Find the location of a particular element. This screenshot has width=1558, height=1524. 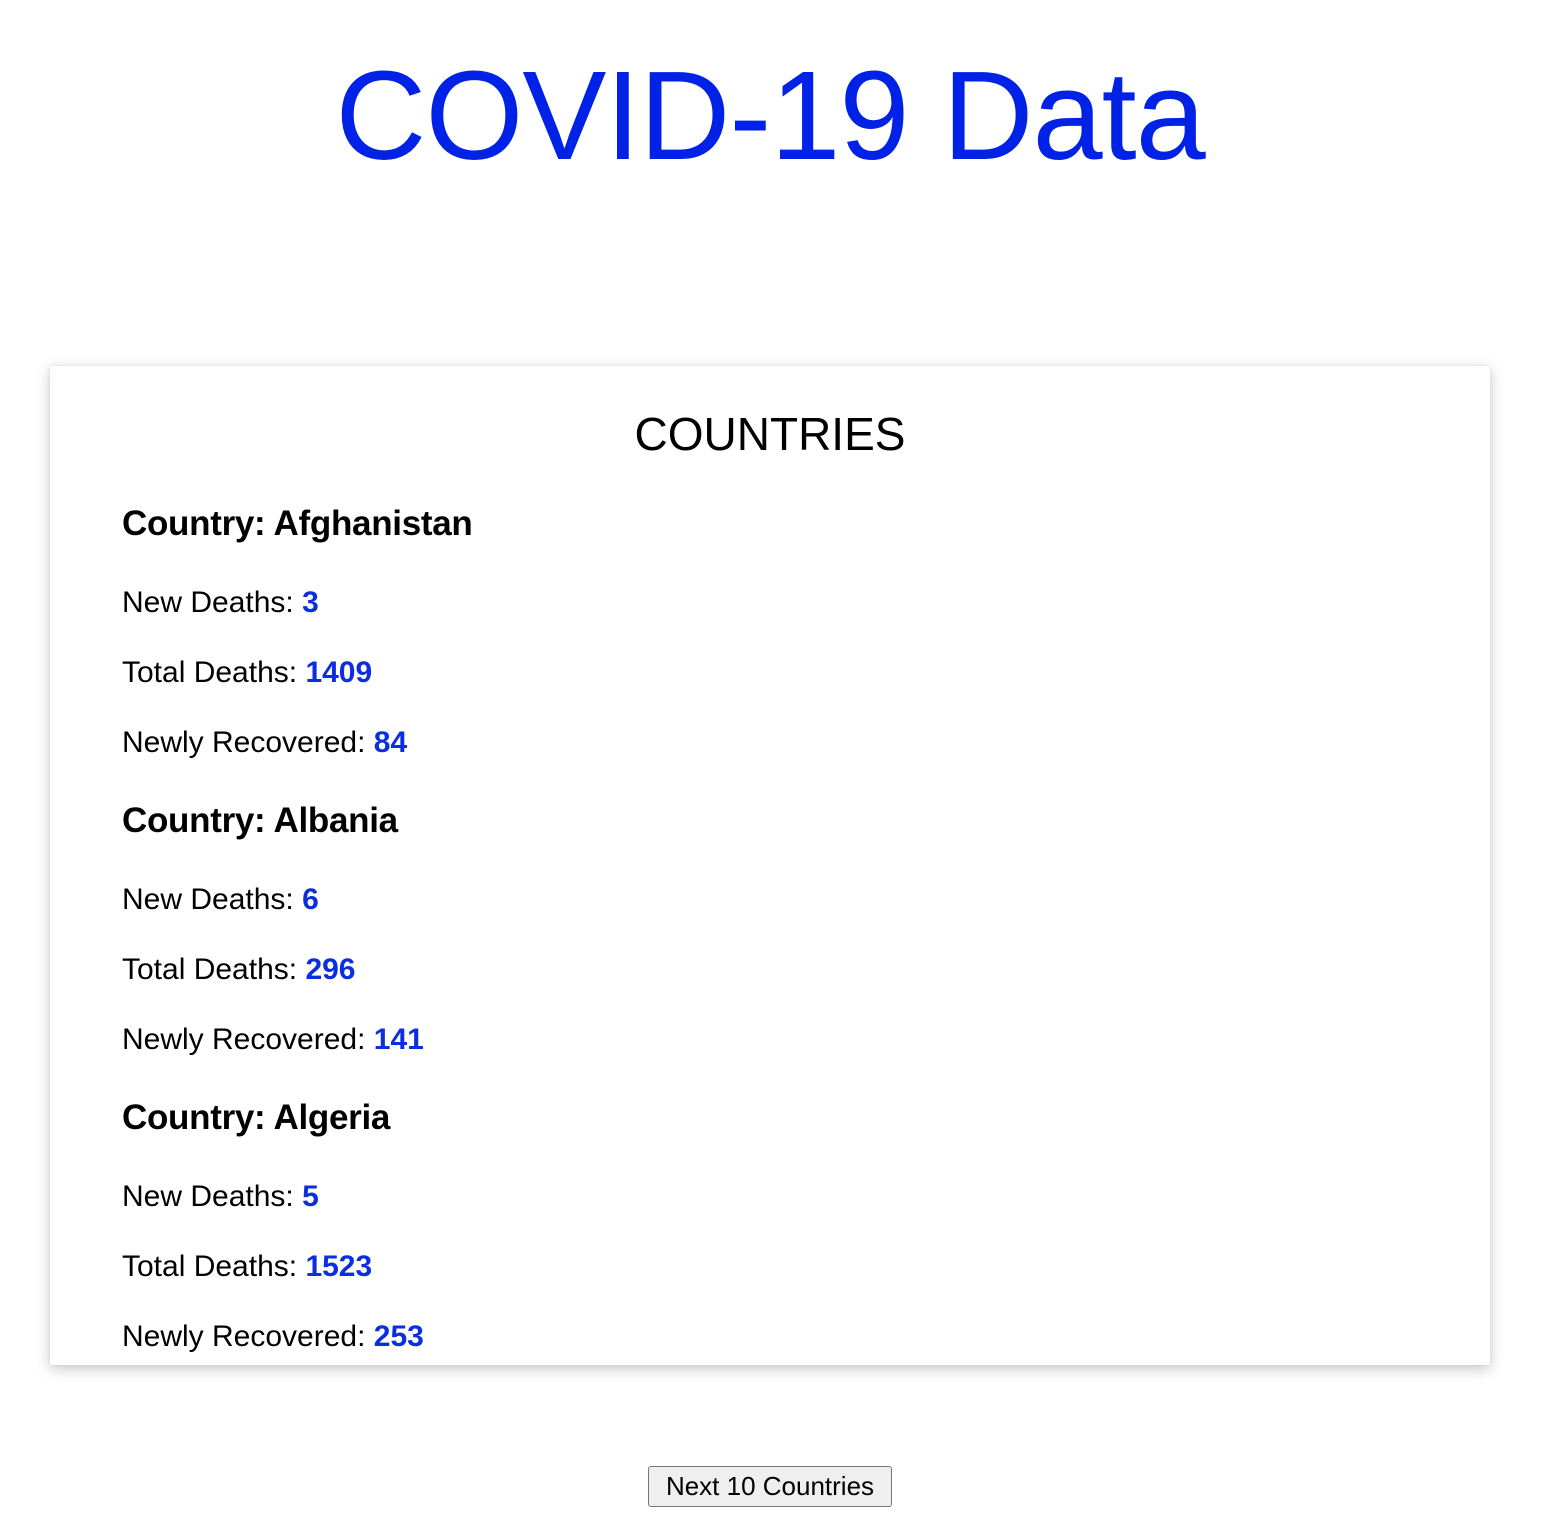

total-deaths-stat: Total Deaths: 296 is located at coordinates (239, 970).